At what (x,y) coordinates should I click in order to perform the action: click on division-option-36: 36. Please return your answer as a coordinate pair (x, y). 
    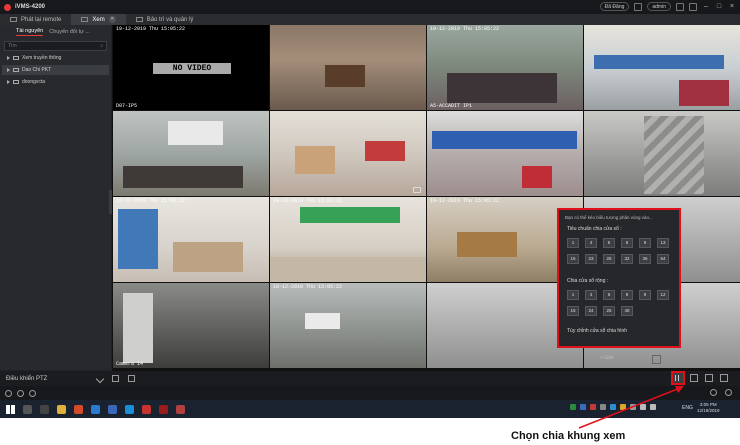
    Looking at the image, I should click on (645, 259).